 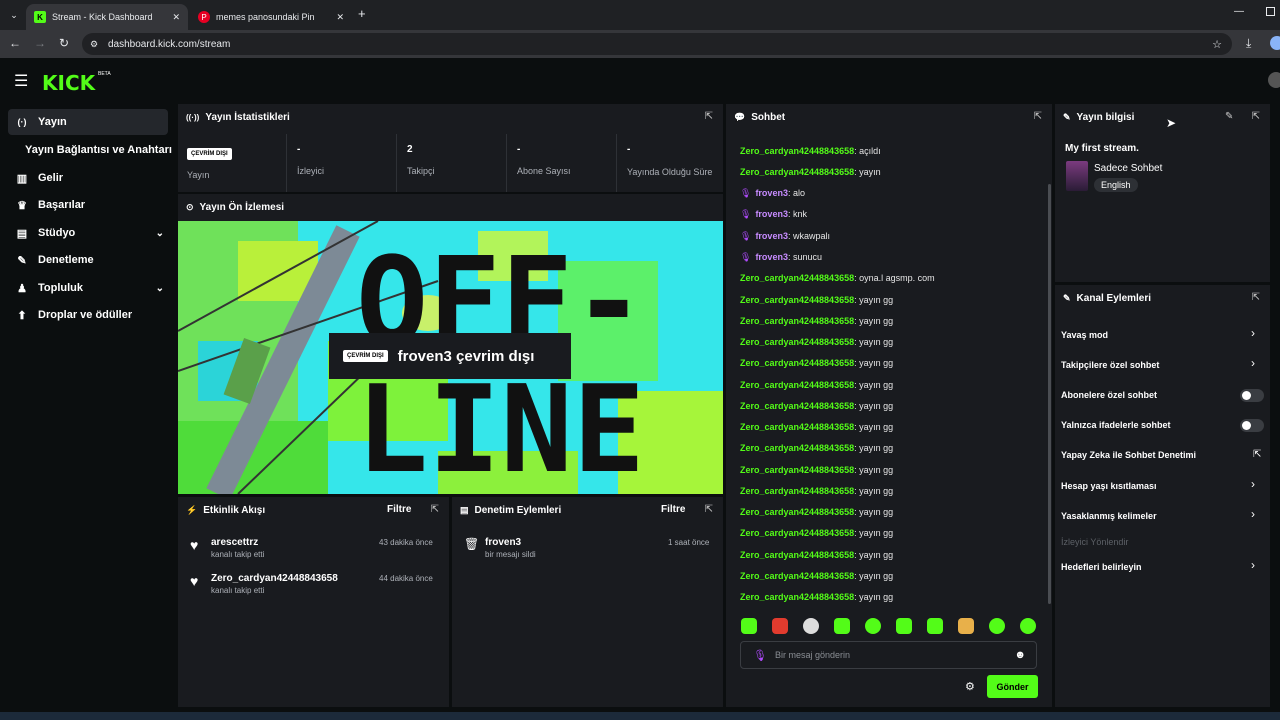 I want to click on chat-message: 🎙 froven3: alo, so click(x=772, y=193).